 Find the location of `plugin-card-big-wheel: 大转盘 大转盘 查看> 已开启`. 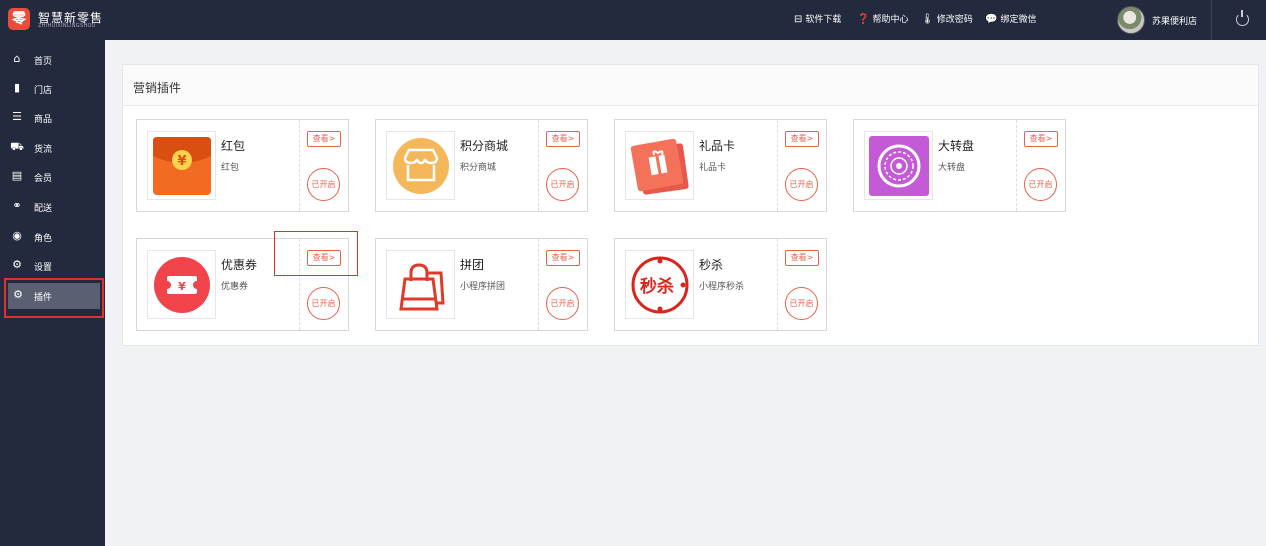

plugin-card-big-wheel: 大转盘 大转盘 查看> 已开启 is located at coordinates (959, 165).